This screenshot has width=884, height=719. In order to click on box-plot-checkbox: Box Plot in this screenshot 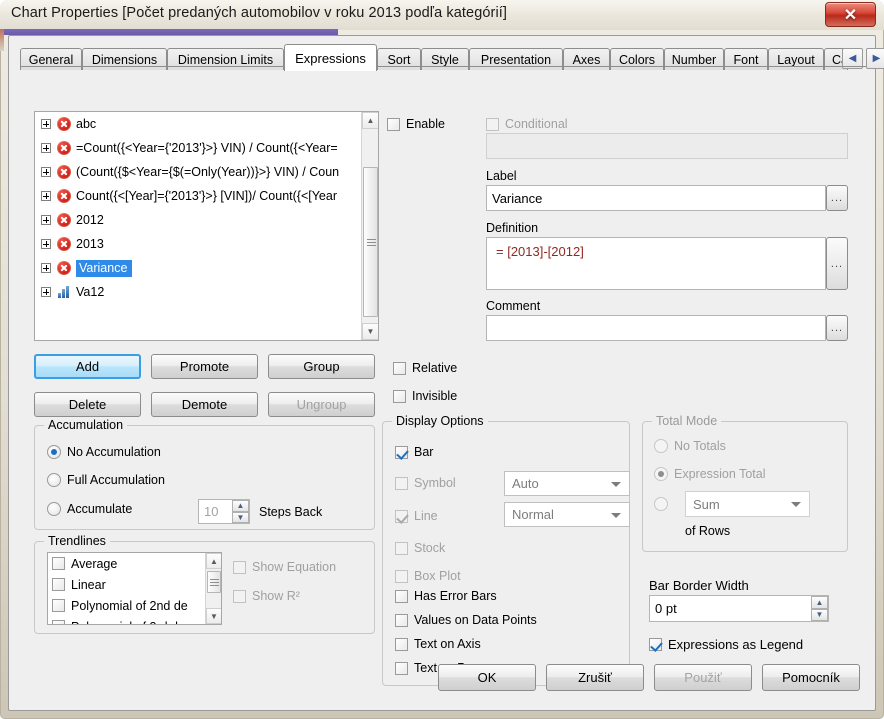, I will do `click(428, 576)`.